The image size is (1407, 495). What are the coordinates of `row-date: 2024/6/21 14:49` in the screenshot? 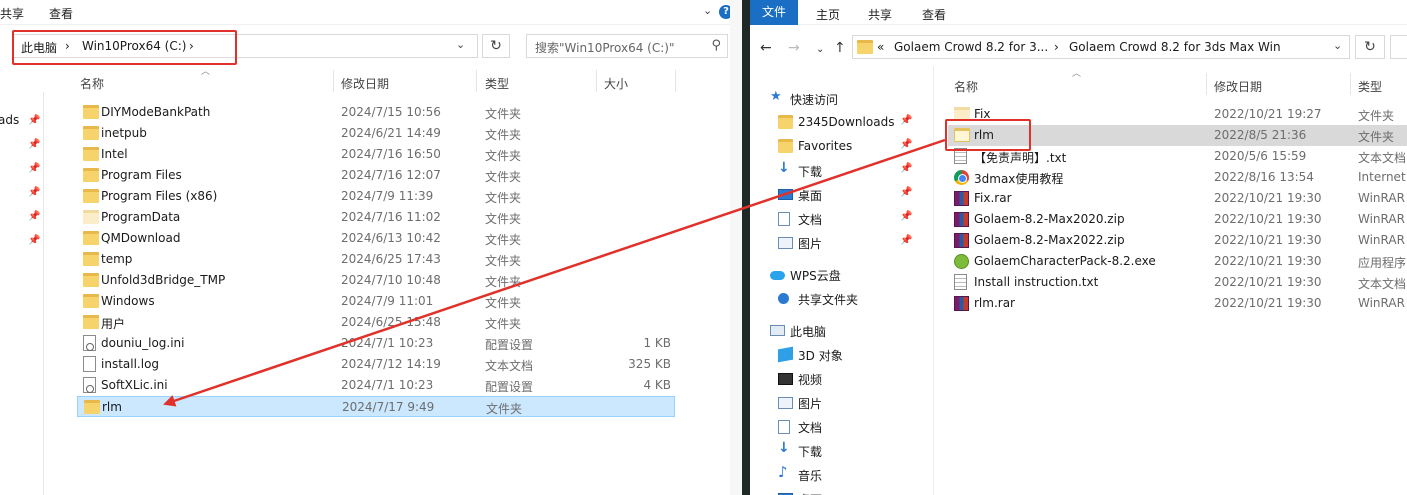 It's located at (391, 133).